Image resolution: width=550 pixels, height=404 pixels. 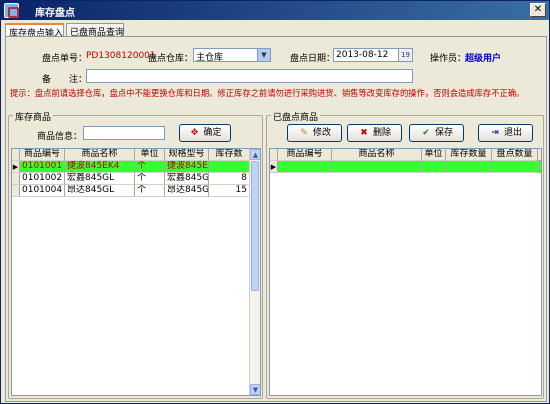 I want to click on check-icon: ✔, so click(x=426, y=133).